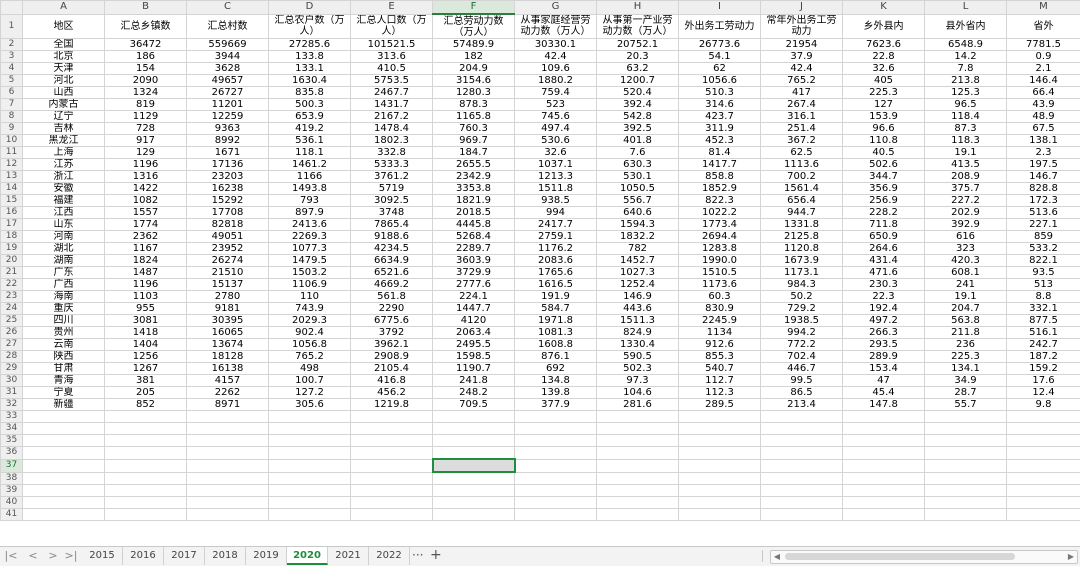 The height and width of the screenshot is (566, 1080). What do you see at coordinates (310, 285) in the screenshot?
I see `cell: 1106.9` at bounding box center [310, 285].